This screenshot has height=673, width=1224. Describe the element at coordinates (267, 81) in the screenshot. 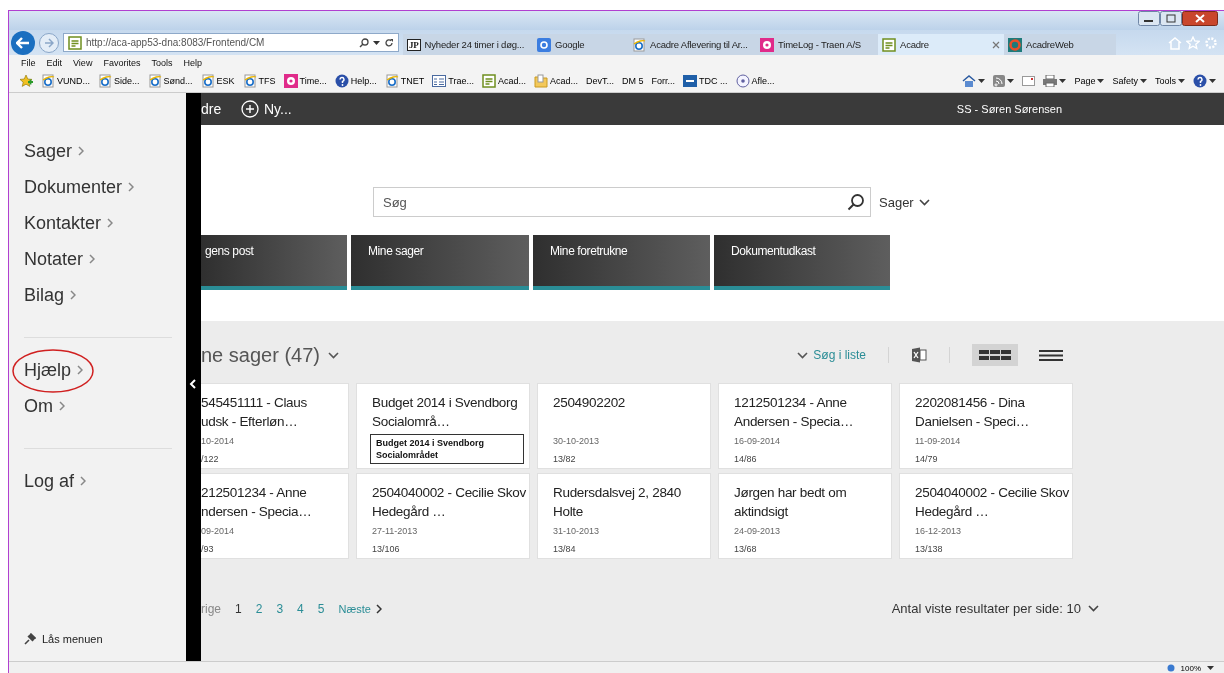

I see `favorite-link: TFS` at that location.